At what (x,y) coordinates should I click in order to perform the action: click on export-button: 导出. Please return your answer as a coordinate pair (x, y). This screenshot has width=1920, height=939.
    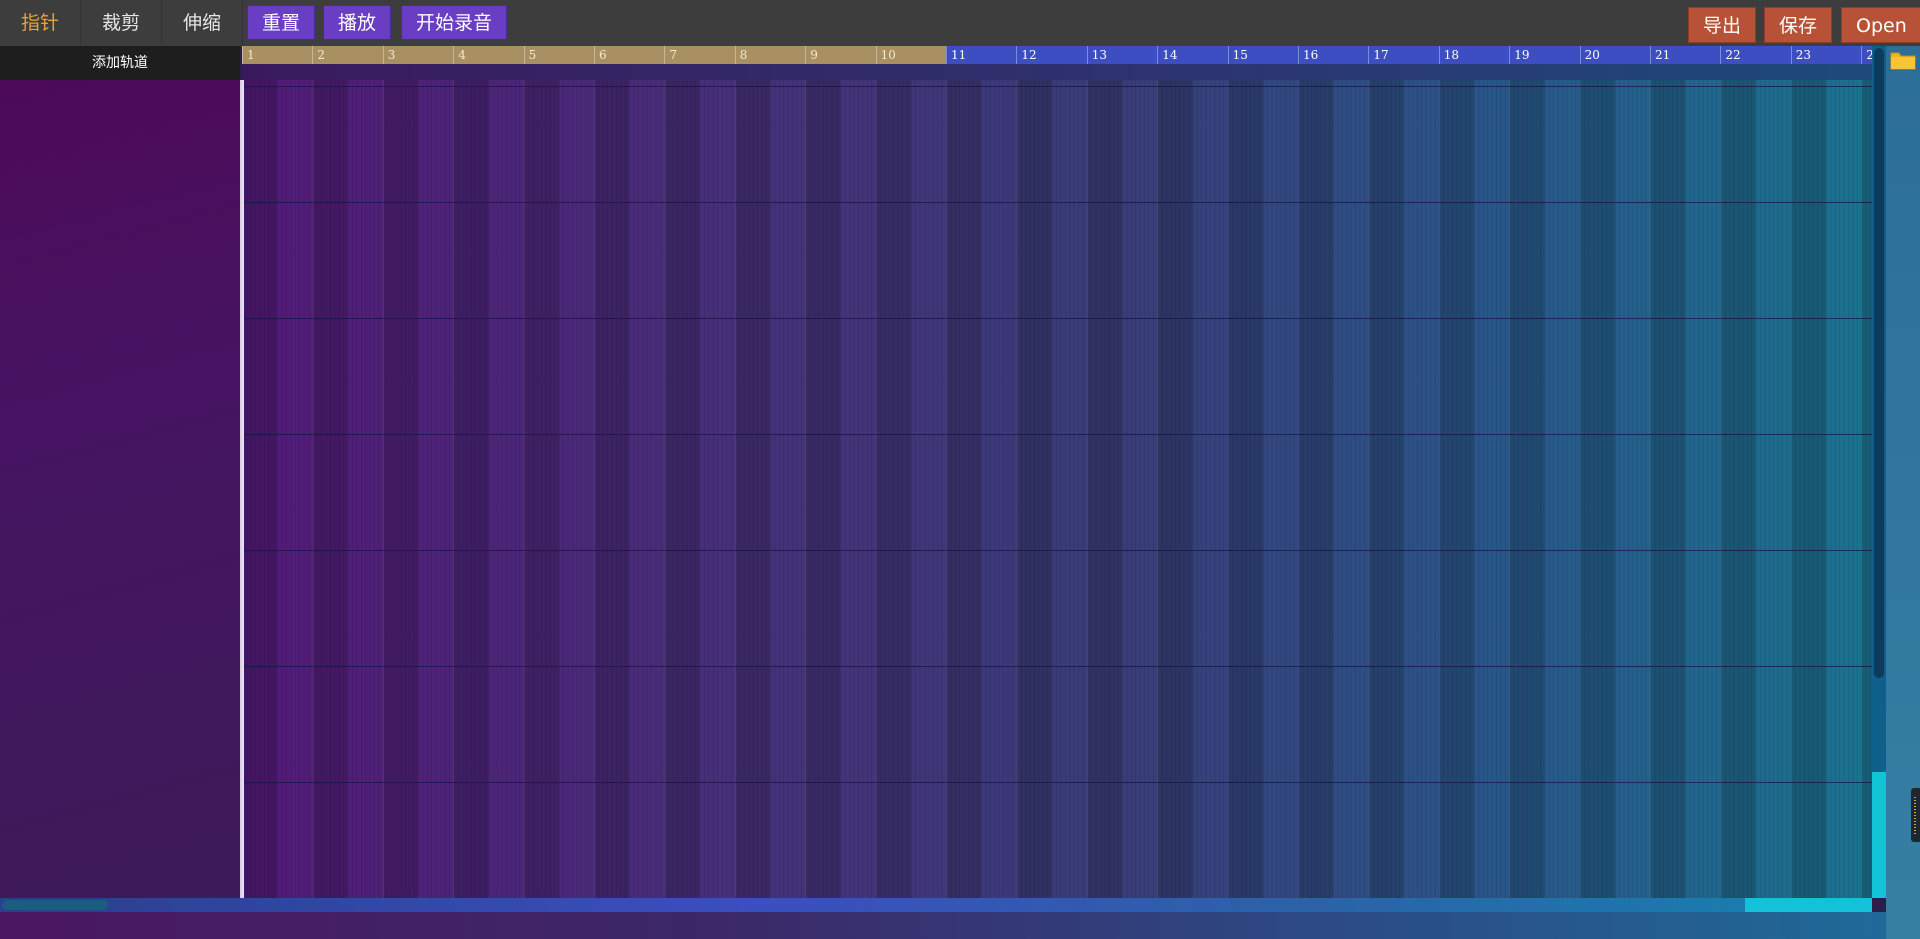
    Looking at the image, I should click on (1722, 25).